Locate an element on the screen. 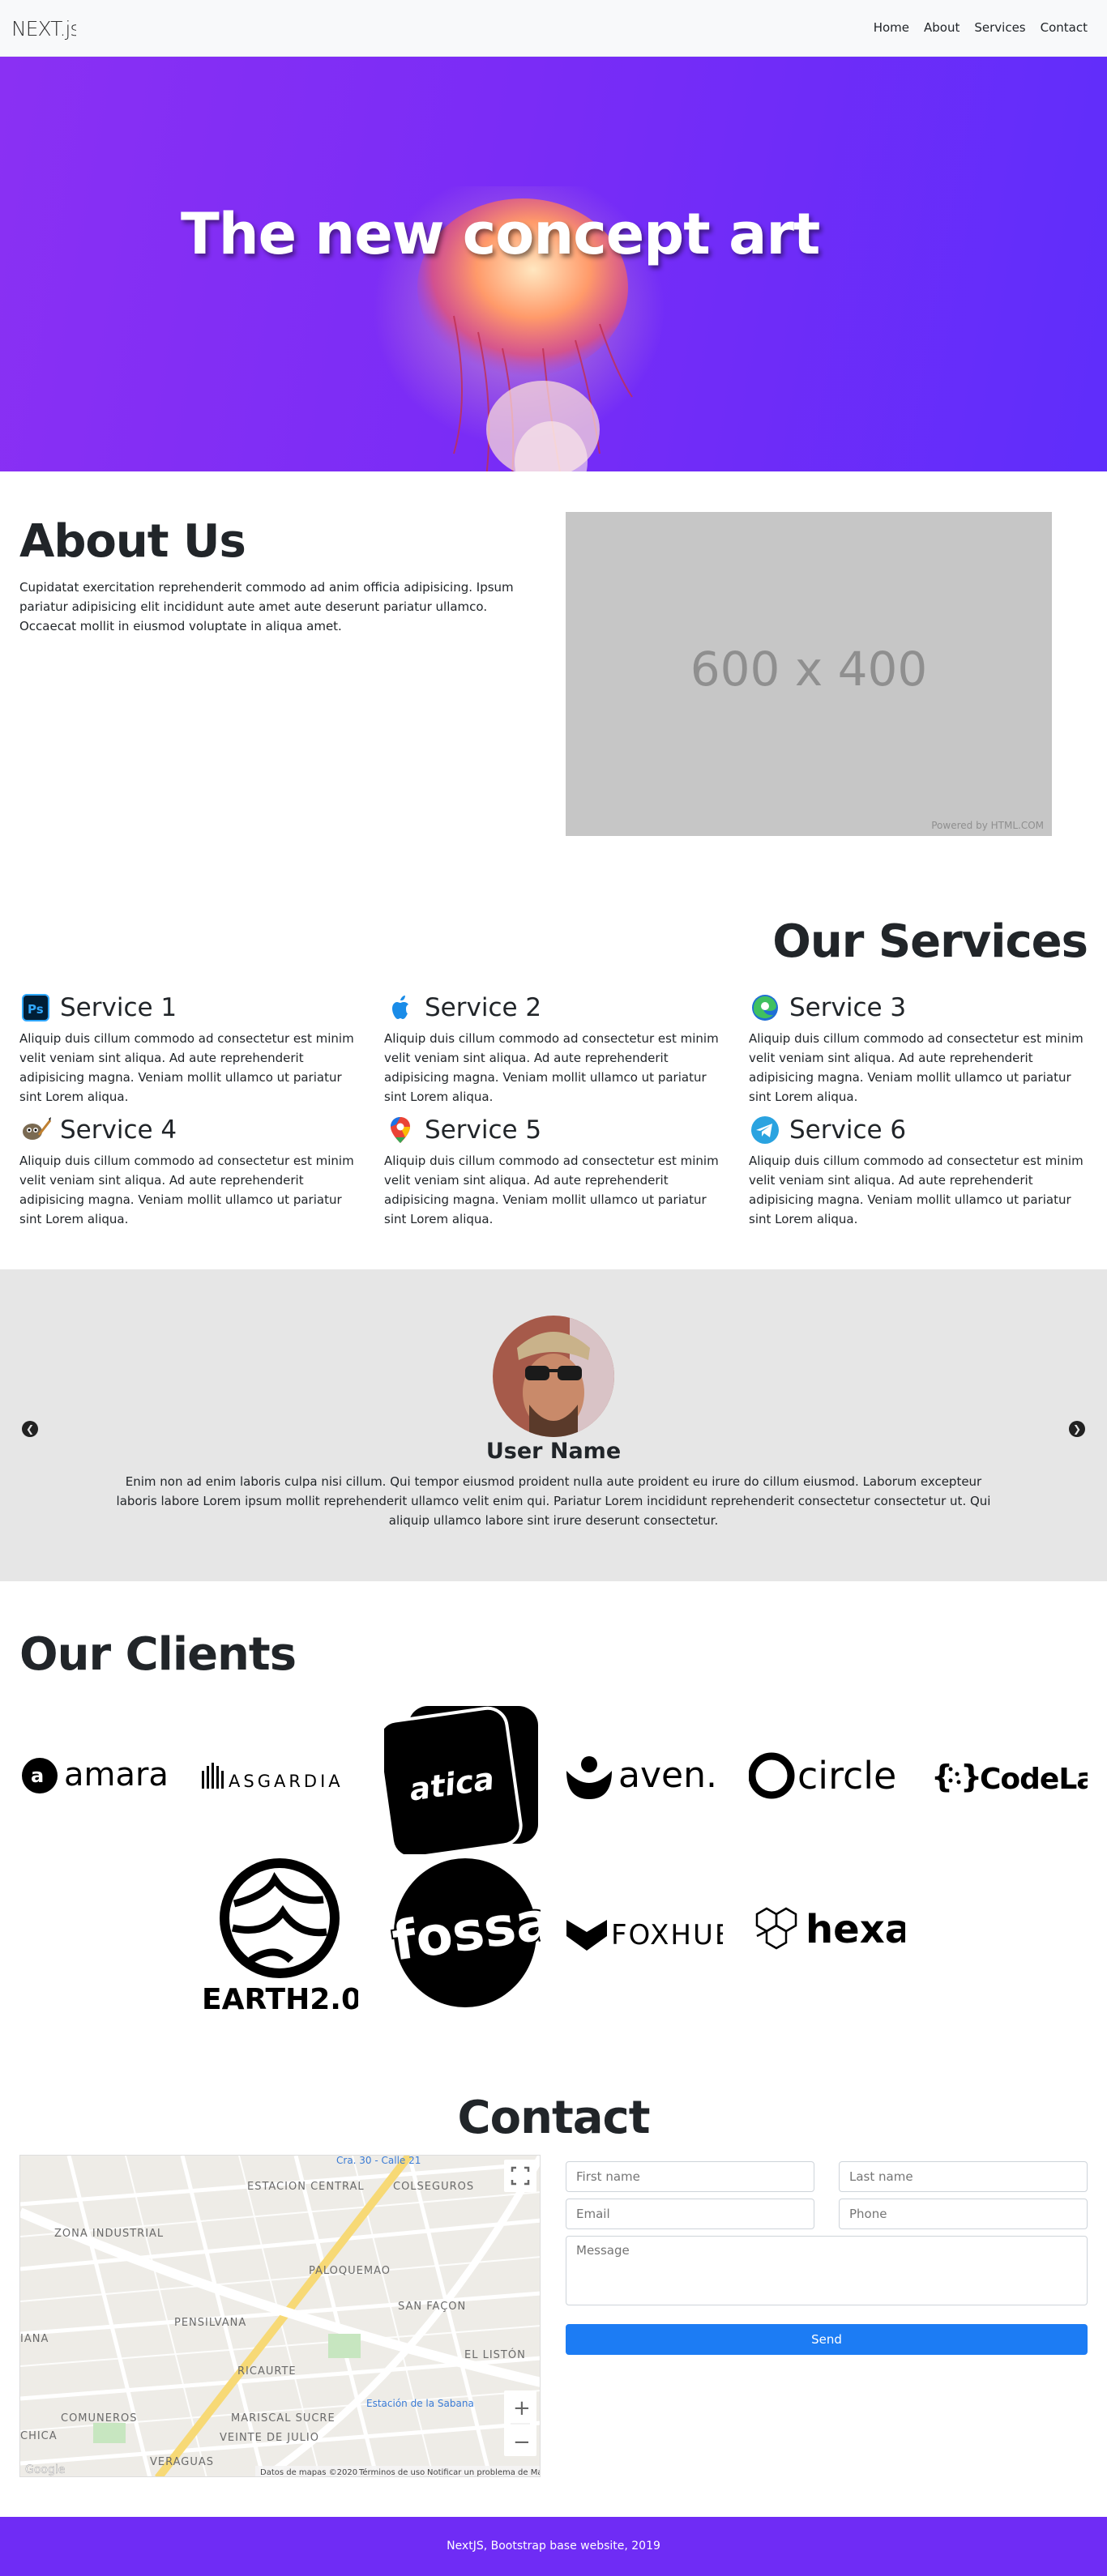 The image size is (1107, 2576). service-name: Service 4 is located at coordinates (118, 1130).